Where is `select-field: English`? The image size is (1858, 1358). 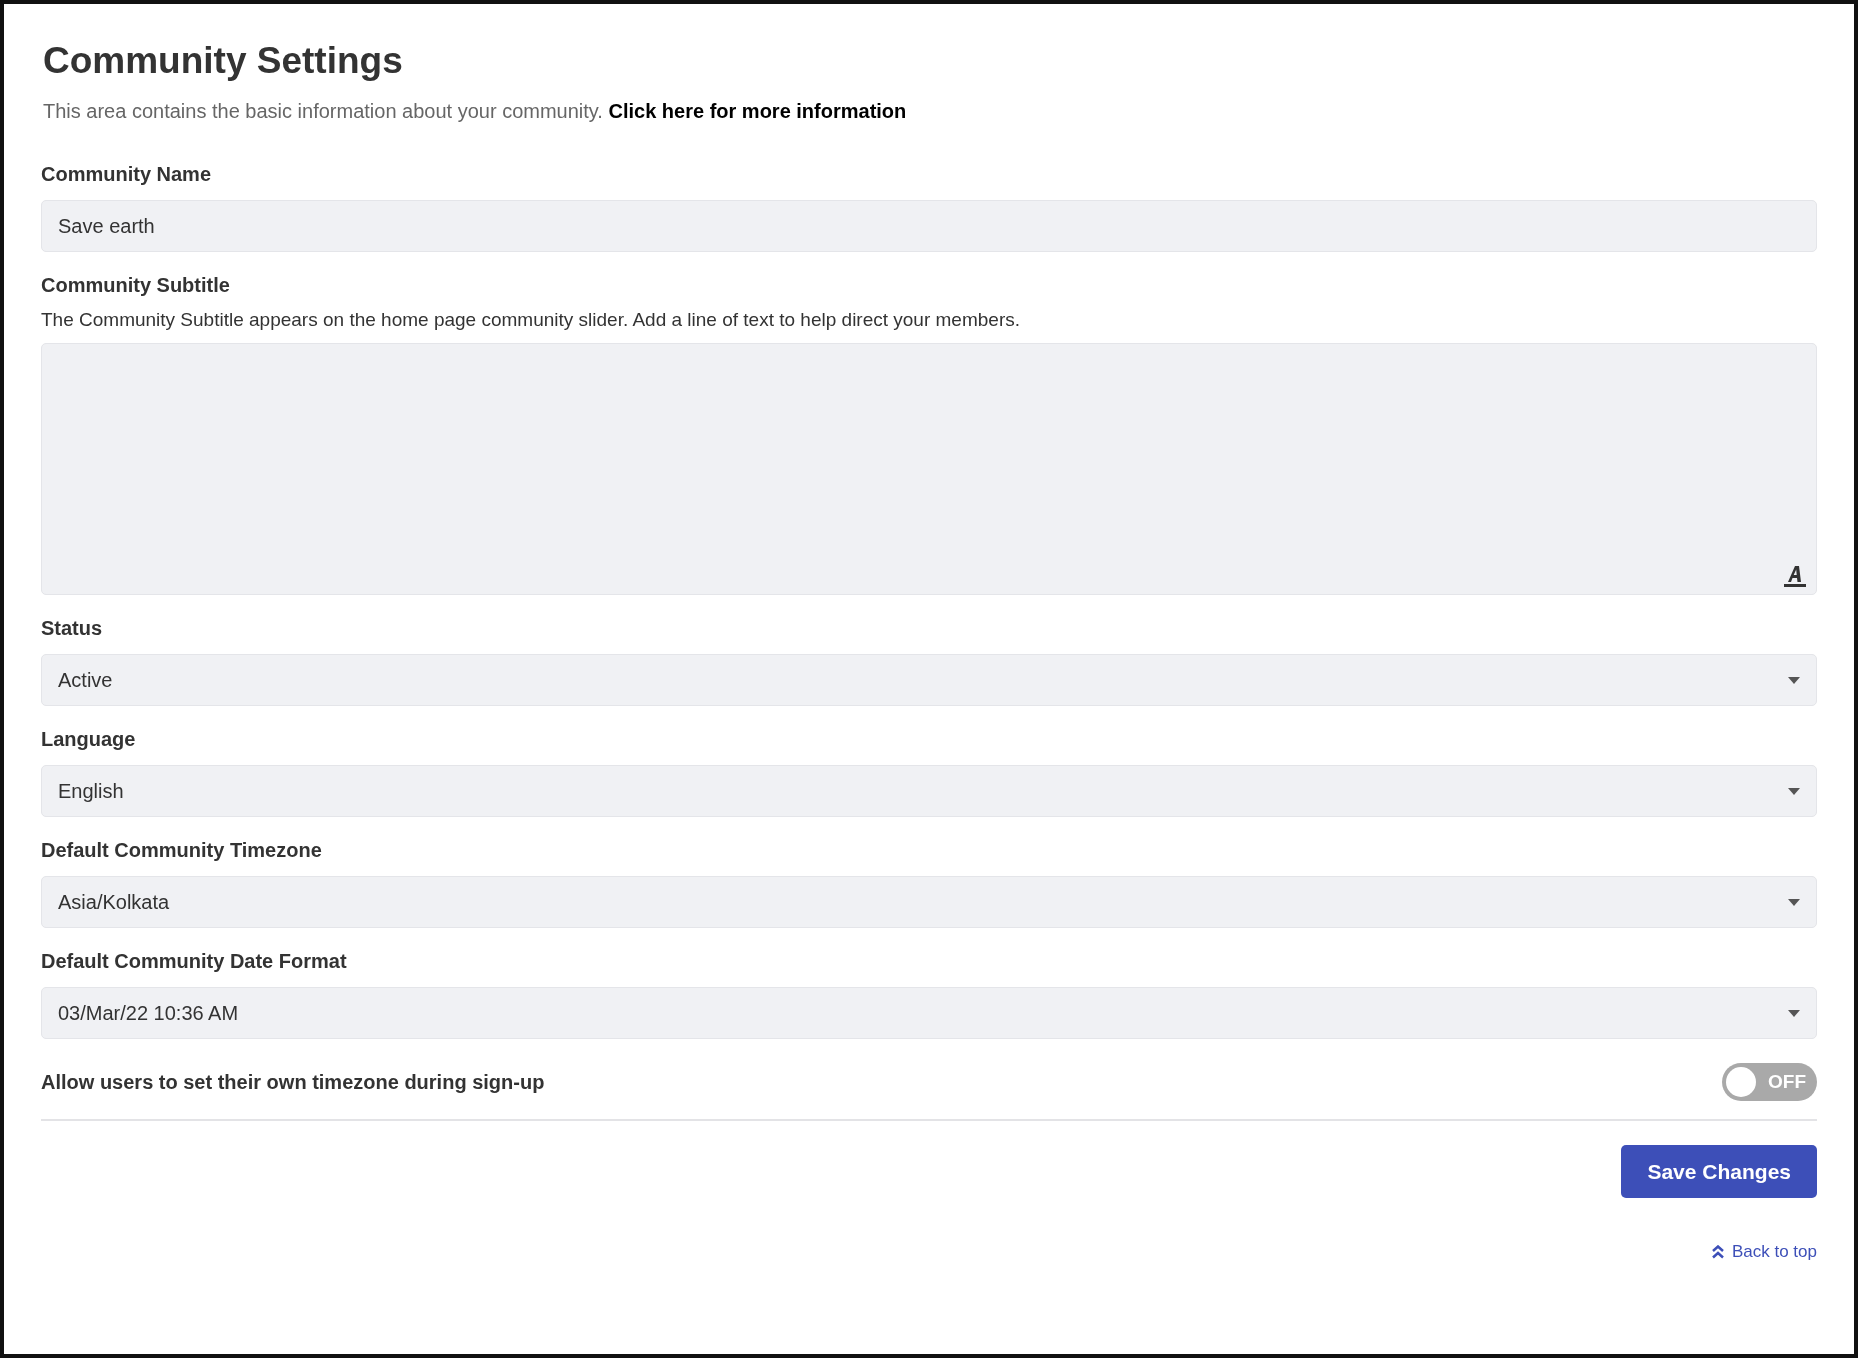
select-field: English is located at coordinates (929, 791).